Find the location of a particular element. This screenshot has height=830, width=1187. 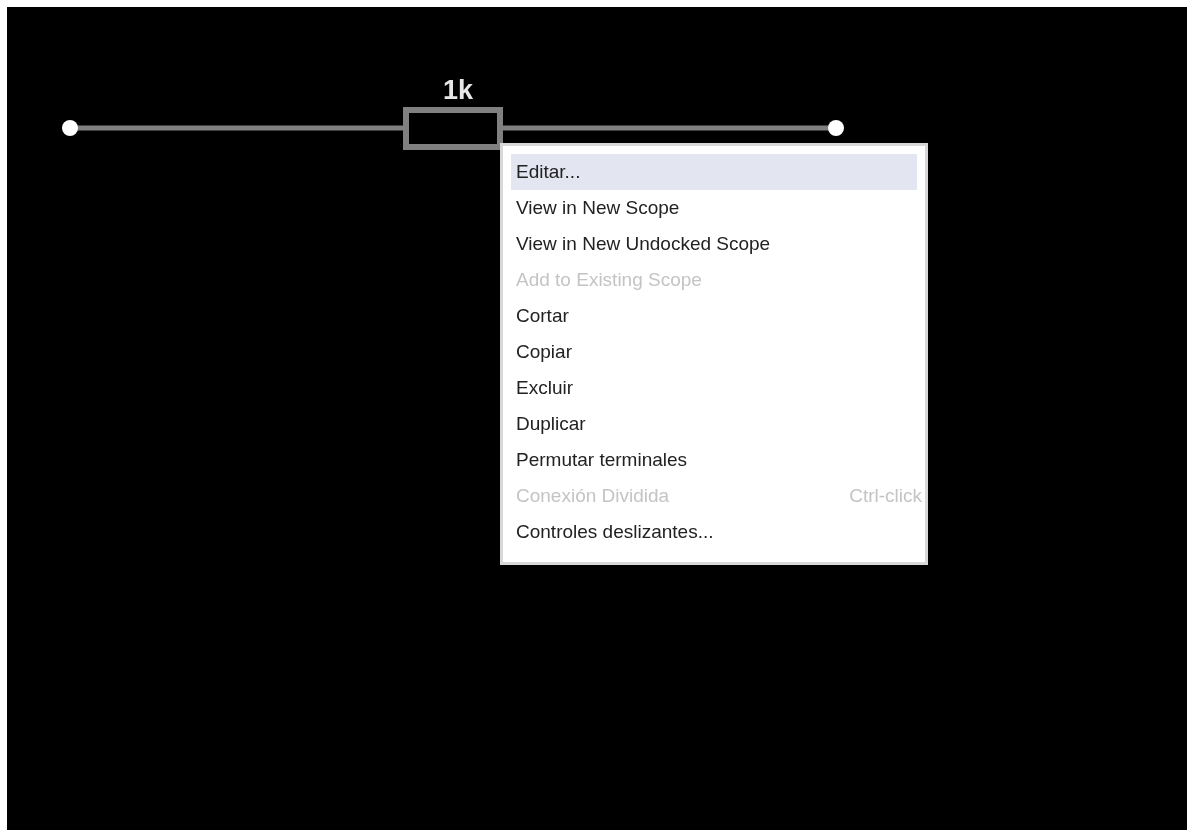

menu-item-label: View in New Undocked Scope is located at coordinates (643, 243).